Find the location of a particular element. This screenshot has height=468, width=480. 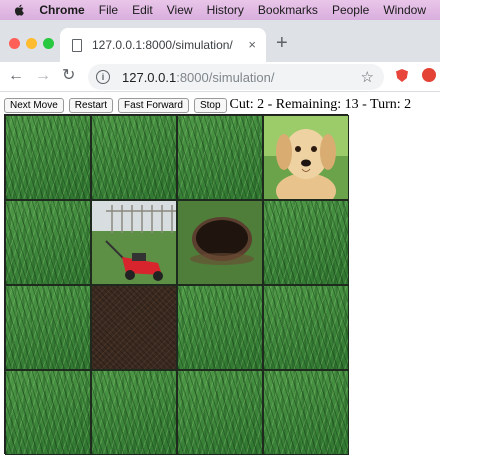

grid-cell-dirt is located at coordinates (134, 327).